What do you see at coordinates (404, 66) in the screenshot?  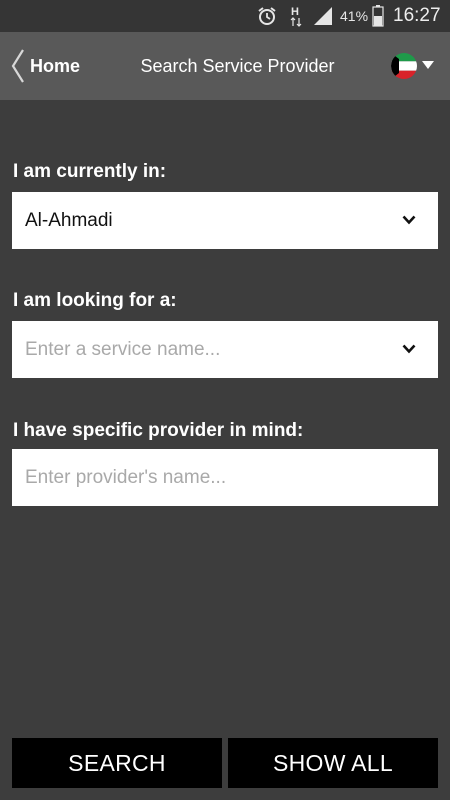 I see `kuwait-flag-icon` at bounding box center [404, 66].